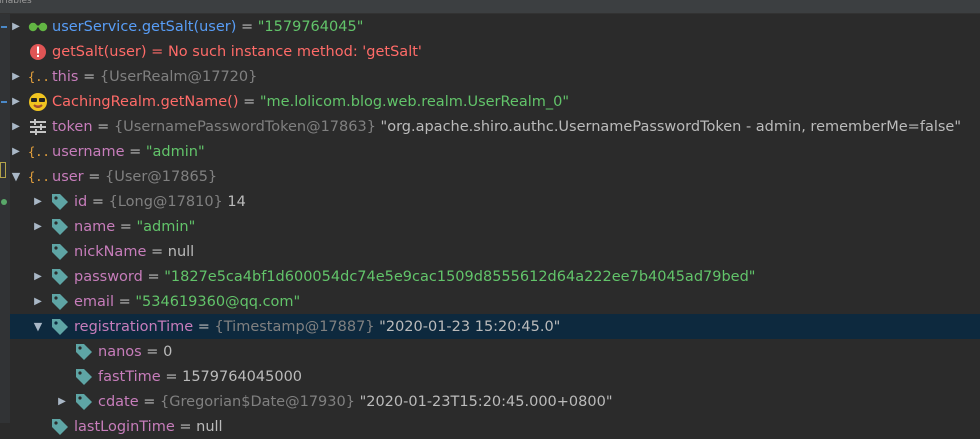 This screenshot has width=980, height=439. I want to click on variable-name: username, so click(88, 151).